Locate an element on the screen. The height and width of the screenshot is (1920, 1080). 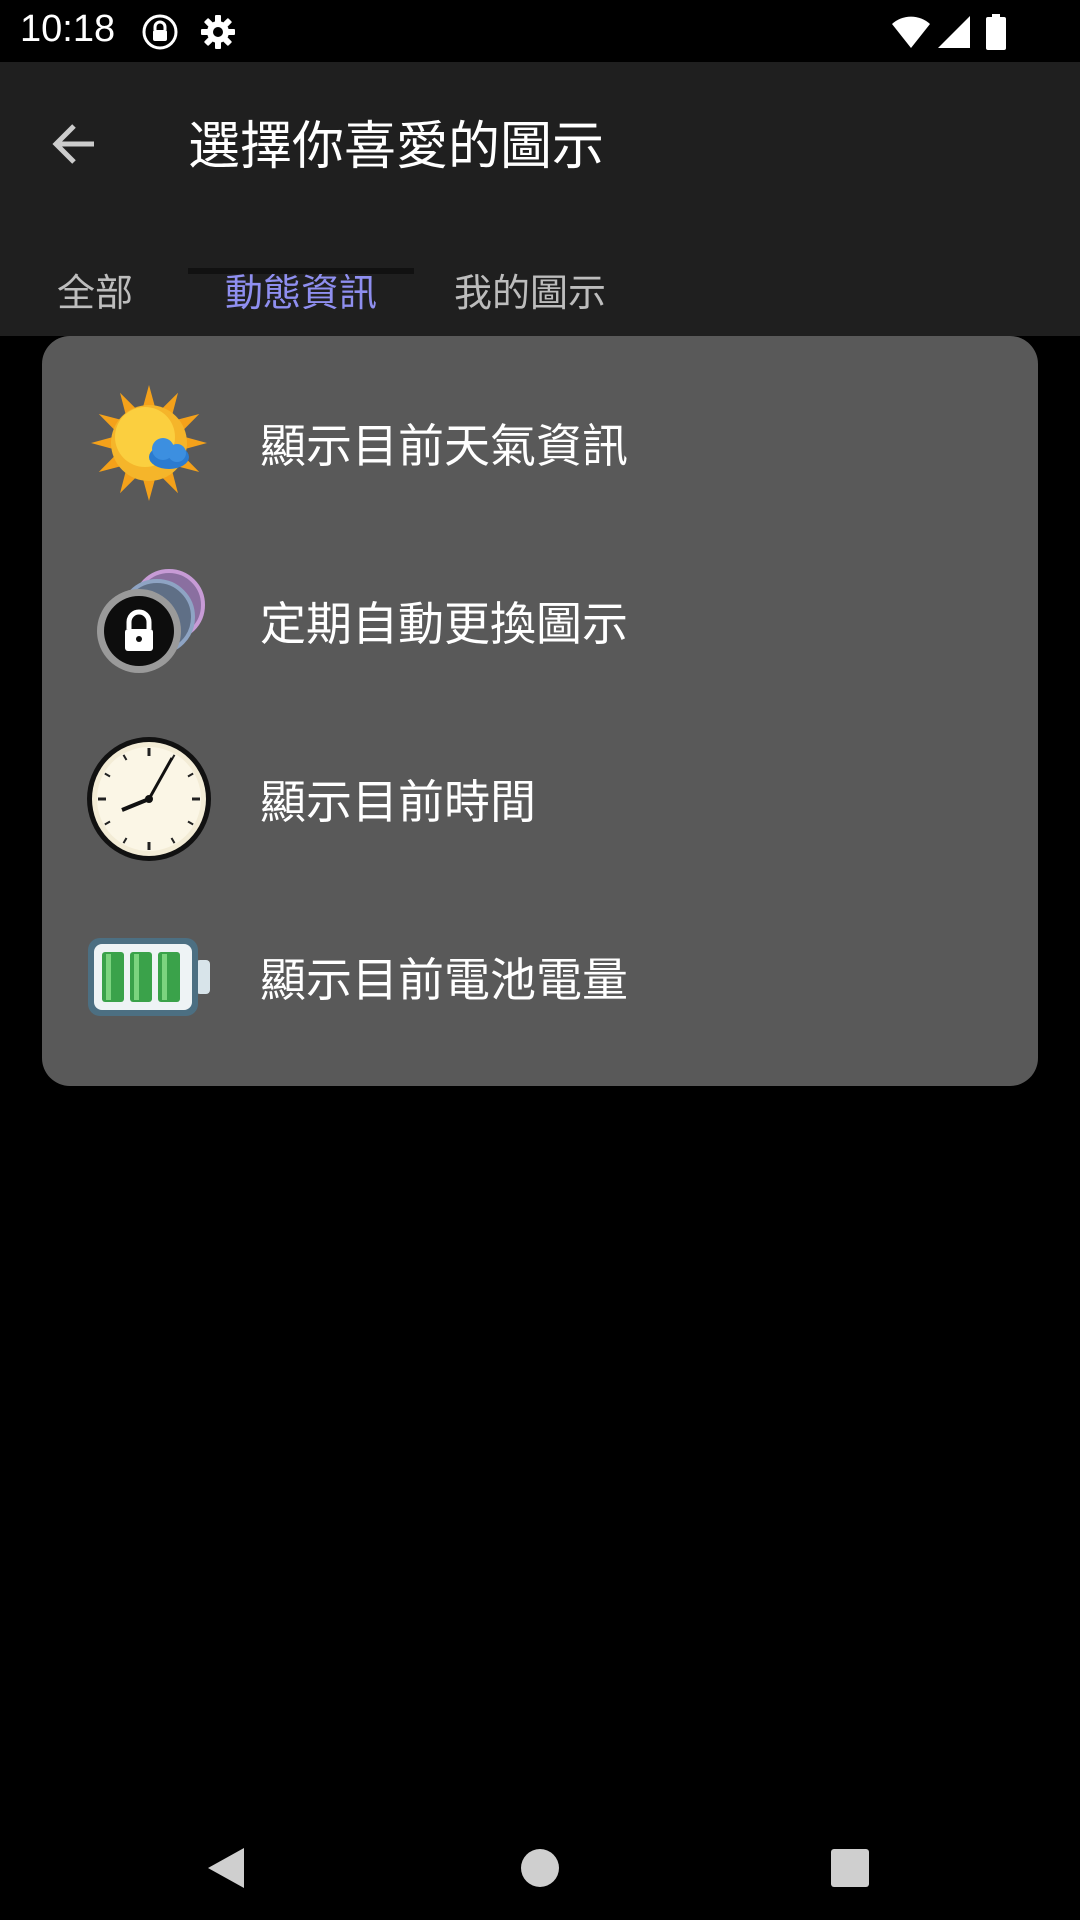
recents-square-icon is located at coordinates (850, 1870).